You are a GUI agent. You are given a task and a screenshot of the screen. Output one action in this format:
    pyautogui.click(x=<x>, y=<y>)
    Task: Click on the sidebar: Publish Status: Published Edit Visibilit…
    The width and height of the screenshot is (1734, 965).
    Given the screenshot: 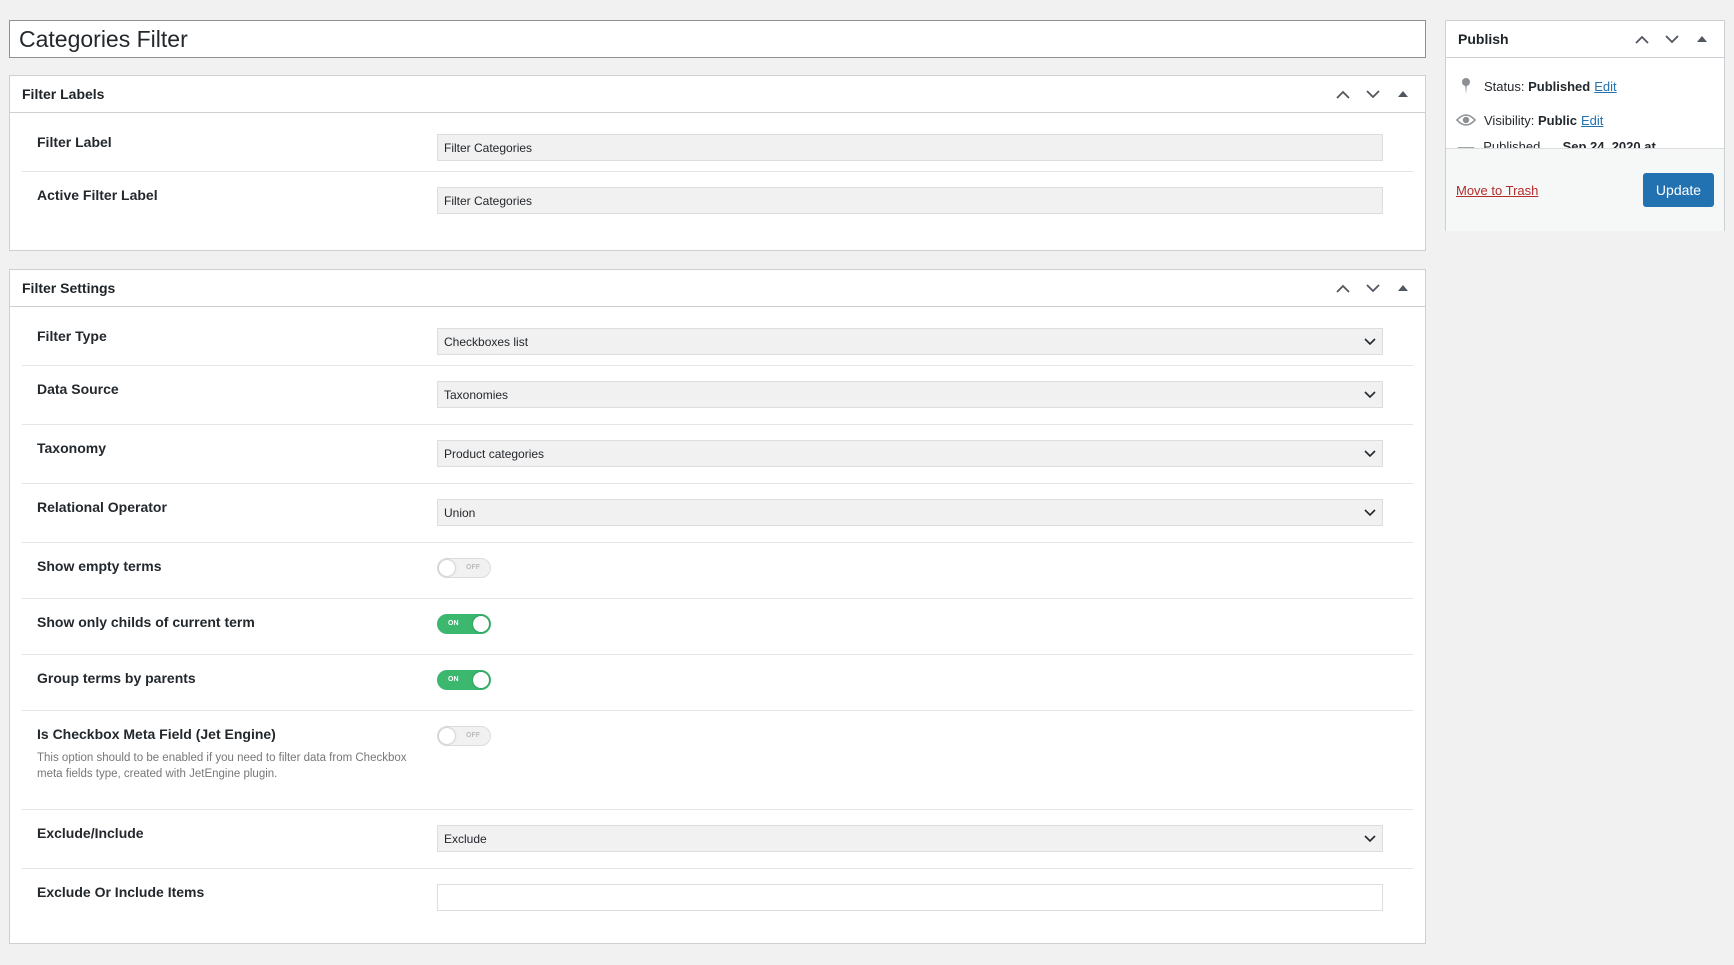 What is the action you would take?
    pyautogui.click(x=1585, y=125)
    